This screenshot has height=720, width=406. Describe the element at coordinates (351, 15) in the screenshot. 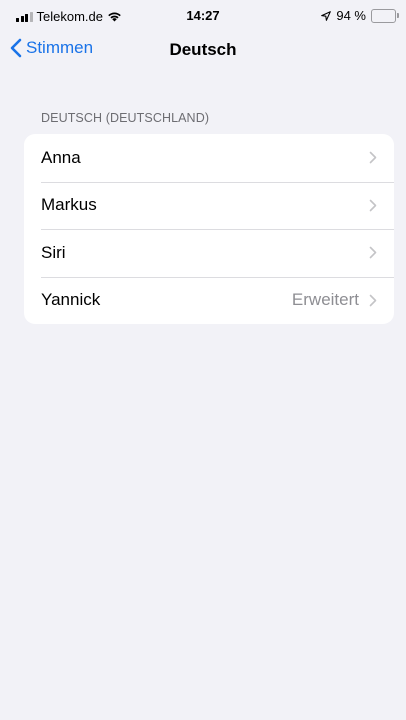

I see `battery-percent: 94 %` at that location.